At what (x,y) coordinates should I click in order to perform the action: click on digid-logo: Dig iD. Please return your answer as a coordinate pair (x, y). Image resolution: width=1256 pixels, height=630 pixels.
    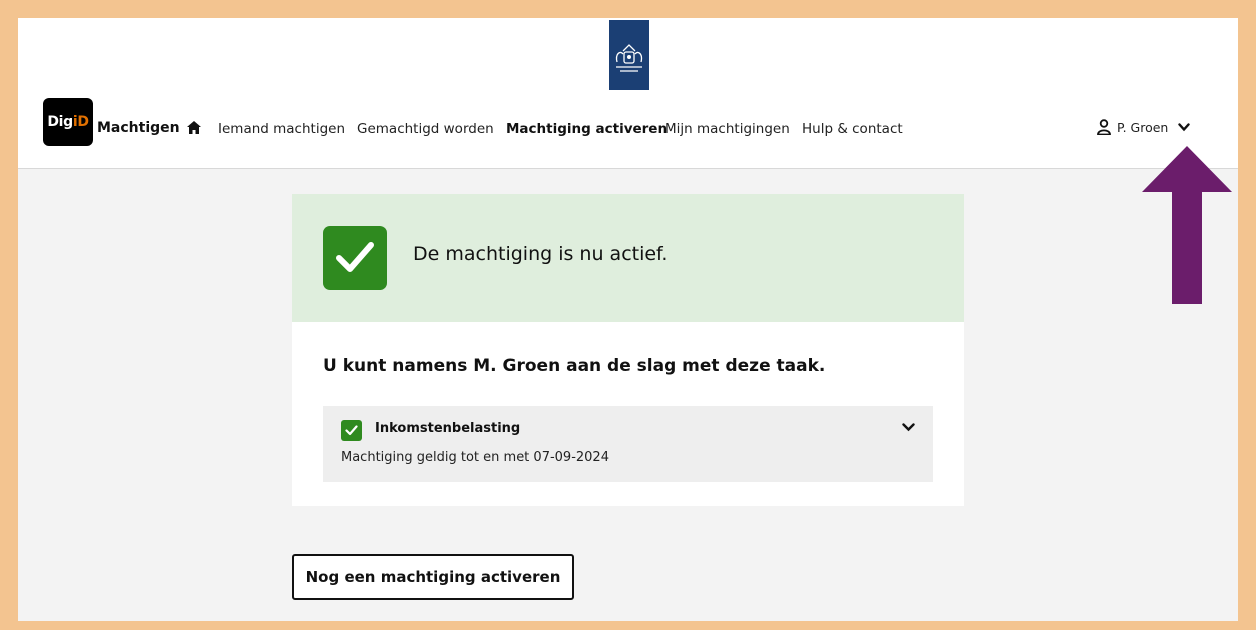
    Looking at the image, I should click on (68, 122).